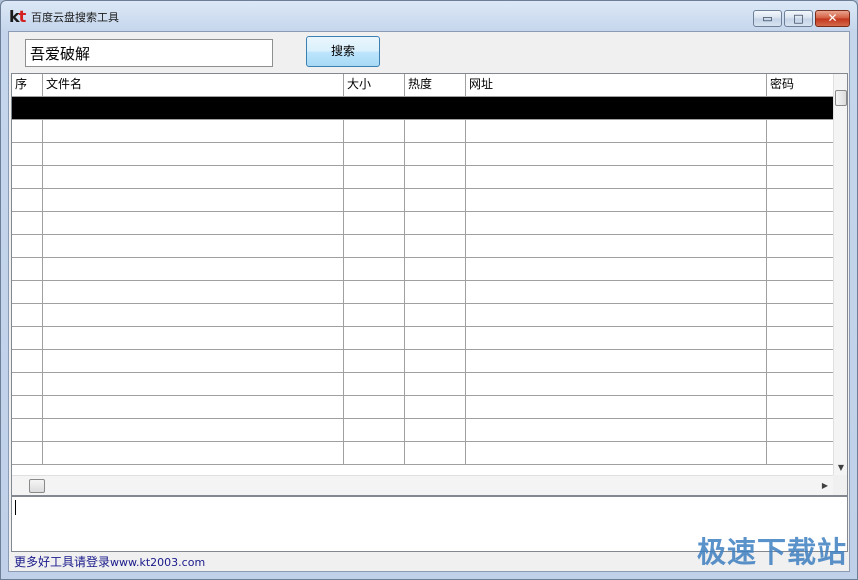  What do you see at coordinates (429, 16) in the screenshot?
I see `title-bar: kt 百度云盘搜索工具 ▭ □ ✕` at bounding box center [429, 16].